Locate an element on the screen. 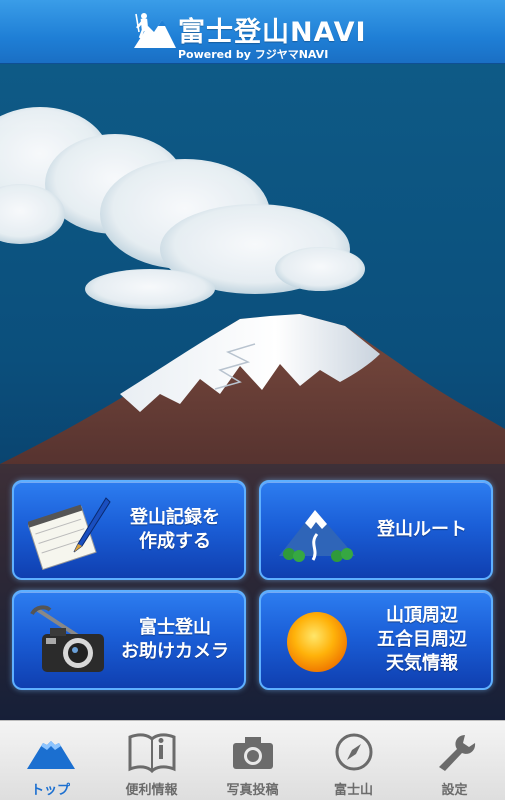 The width and height of the screenshot is (505, 800). notepad-pen-icon is located at coordinates (69, 533).